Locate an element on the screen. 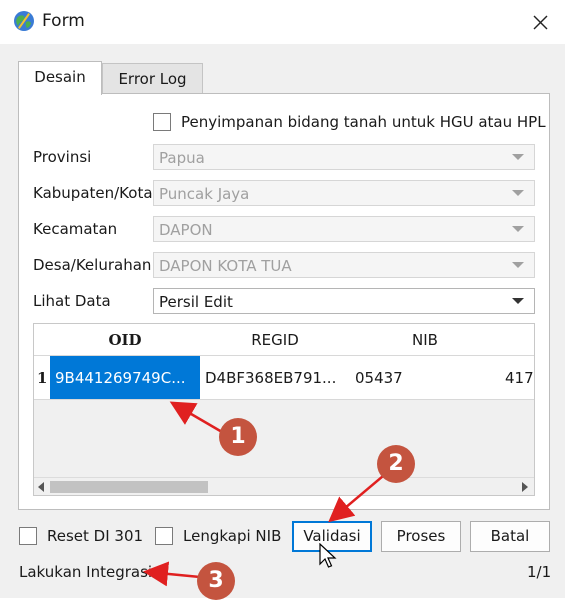  table-cell-extra: 417 is located at coordinates (517, 378).